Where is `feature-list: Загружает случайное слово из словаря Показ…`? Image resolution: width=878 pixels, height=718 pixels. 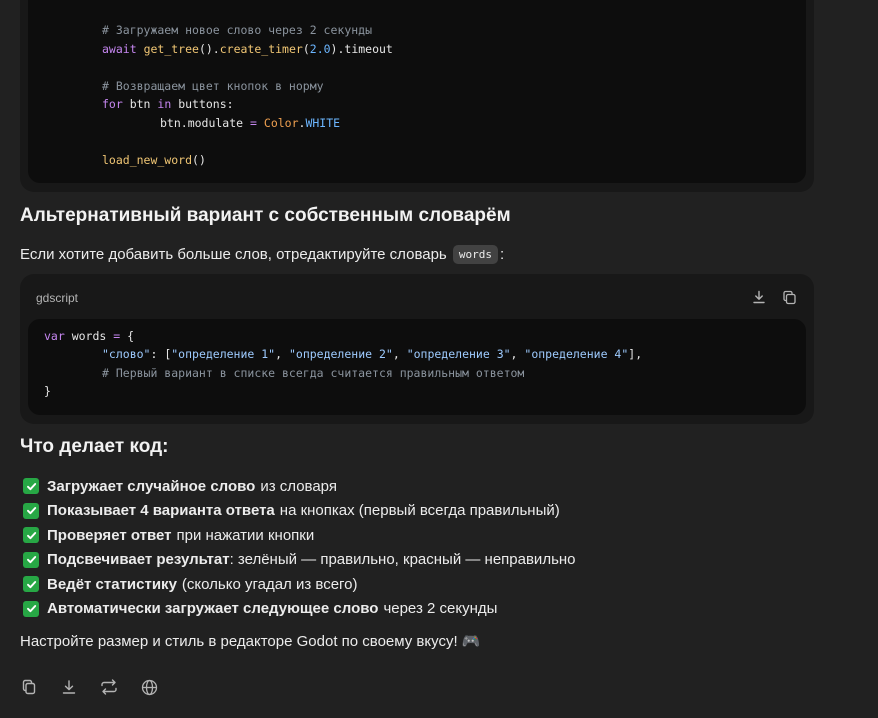 feature-list: Загружает случайное слово из словаря Показ… is located at coordinates (298, 547).